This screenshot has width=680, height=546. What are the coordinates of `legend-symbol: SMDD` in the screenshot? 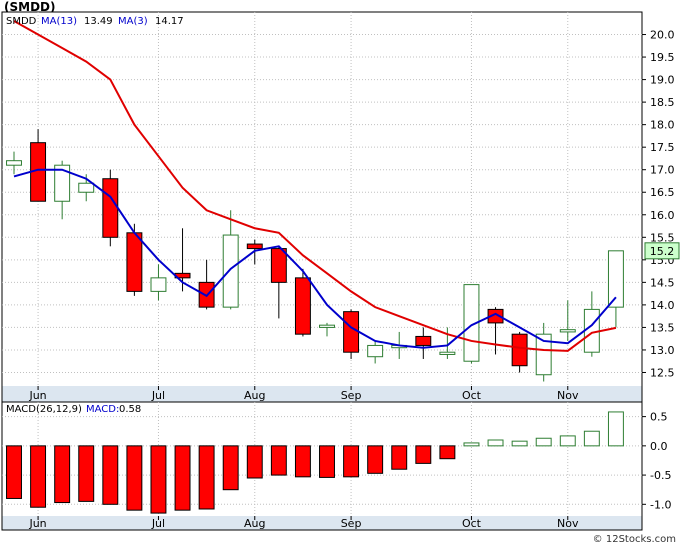 It's located at (21, 21).